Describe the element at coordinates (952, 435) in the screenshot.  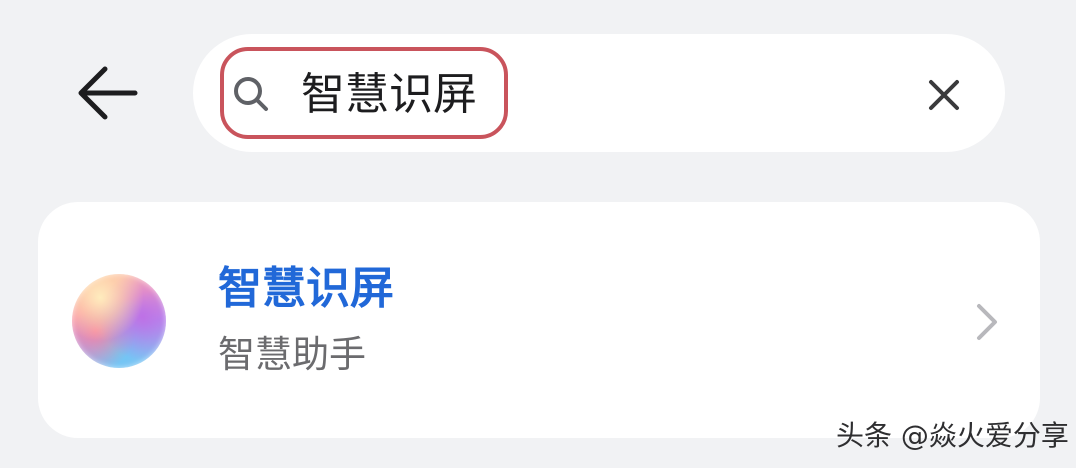
I see `watermark: 头条 @焱火爱分享` at that location.